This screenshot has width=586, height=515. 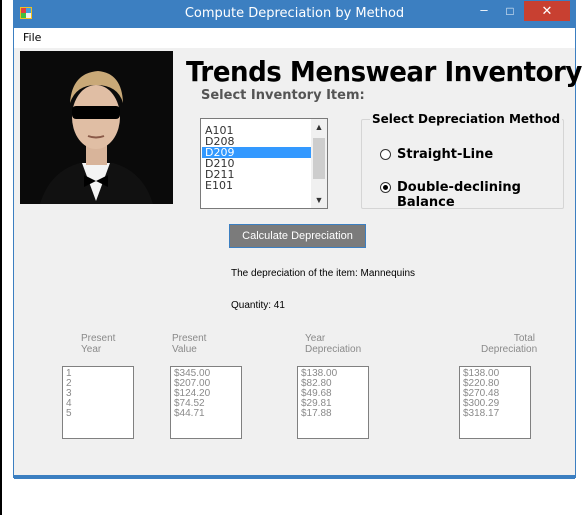 What do you see at coordinates (319, 127) in the screenshot?
I see `scroll-up-arrow-icon: ▲` at bounding box center [319, 127].